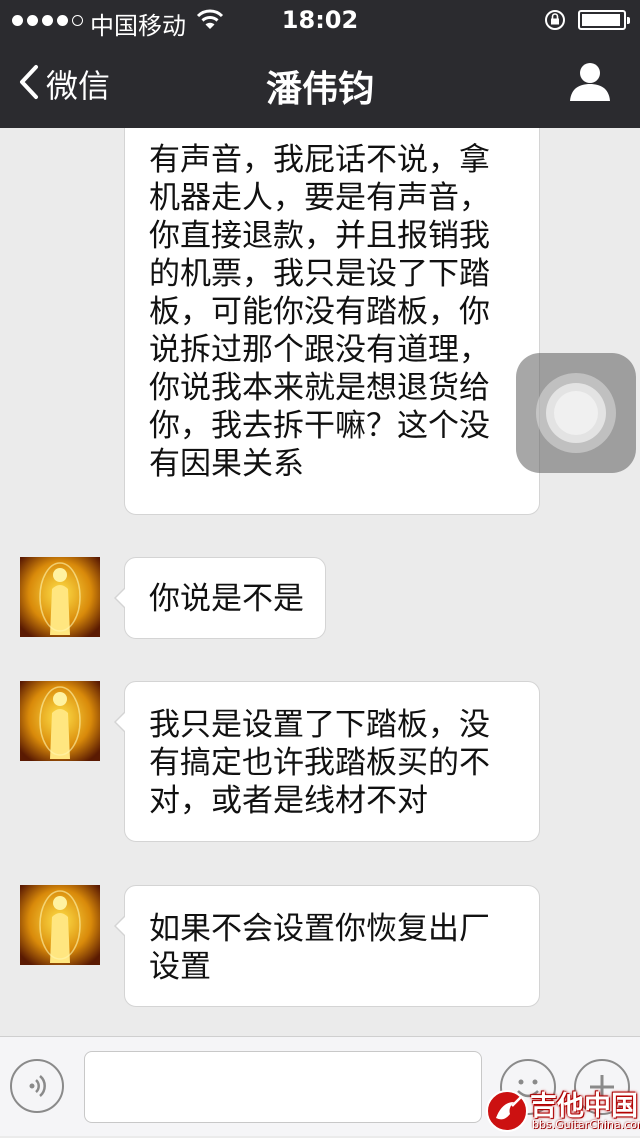  Describe the element at coordinates (283, 1087) in the screenshot. I see `message-input` at that location.